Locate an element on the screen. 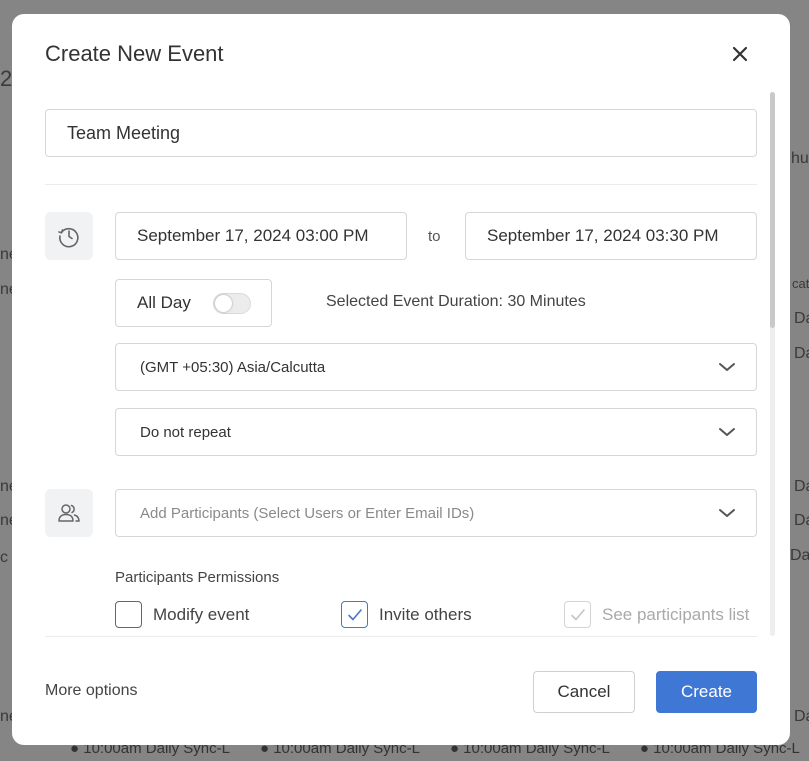 This screenshot has height=761, width=809. all-day-toggle is located at coordinates (232, 303).